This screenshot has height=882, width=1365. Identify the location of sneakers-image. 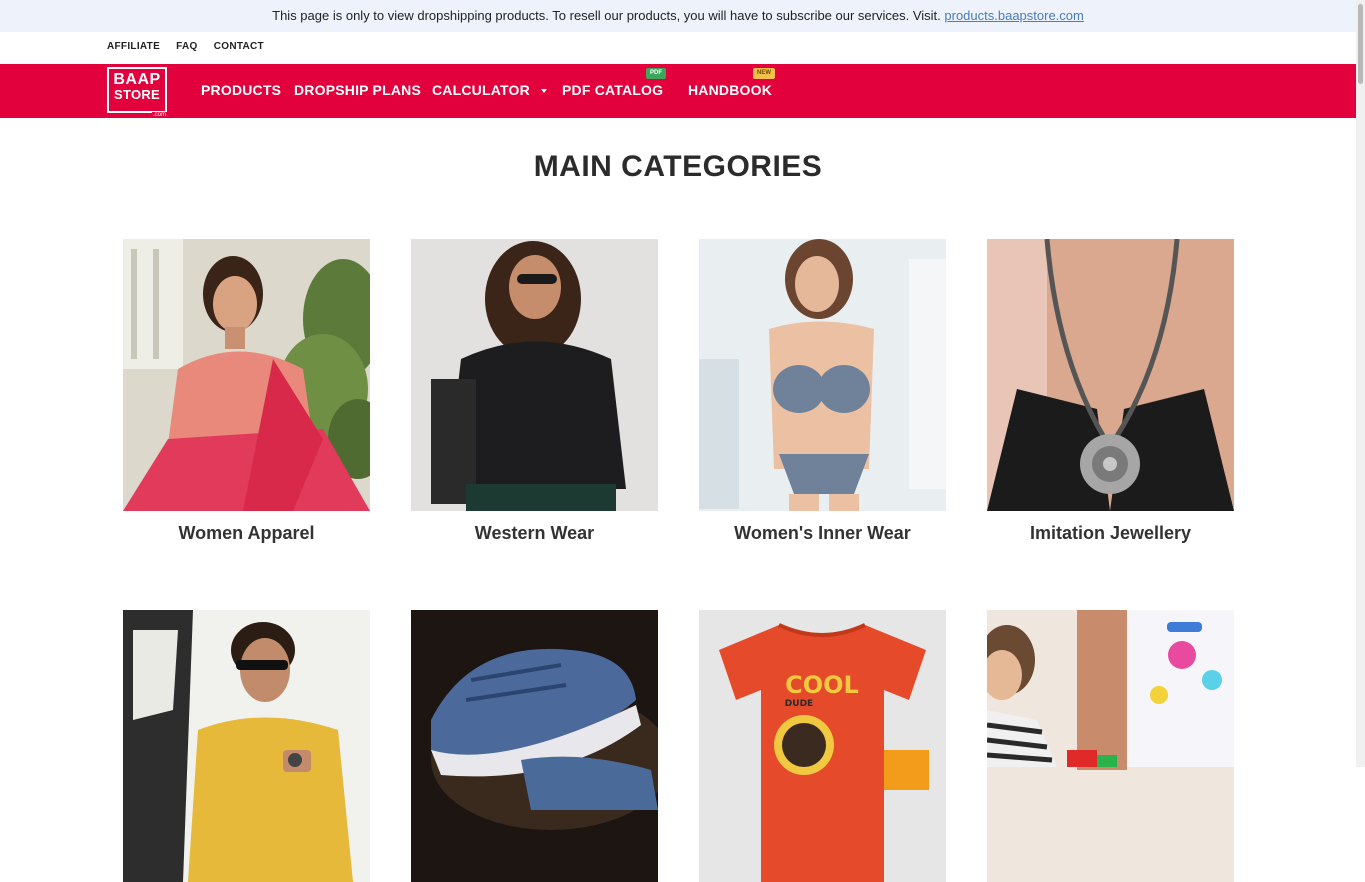
(534, 746).